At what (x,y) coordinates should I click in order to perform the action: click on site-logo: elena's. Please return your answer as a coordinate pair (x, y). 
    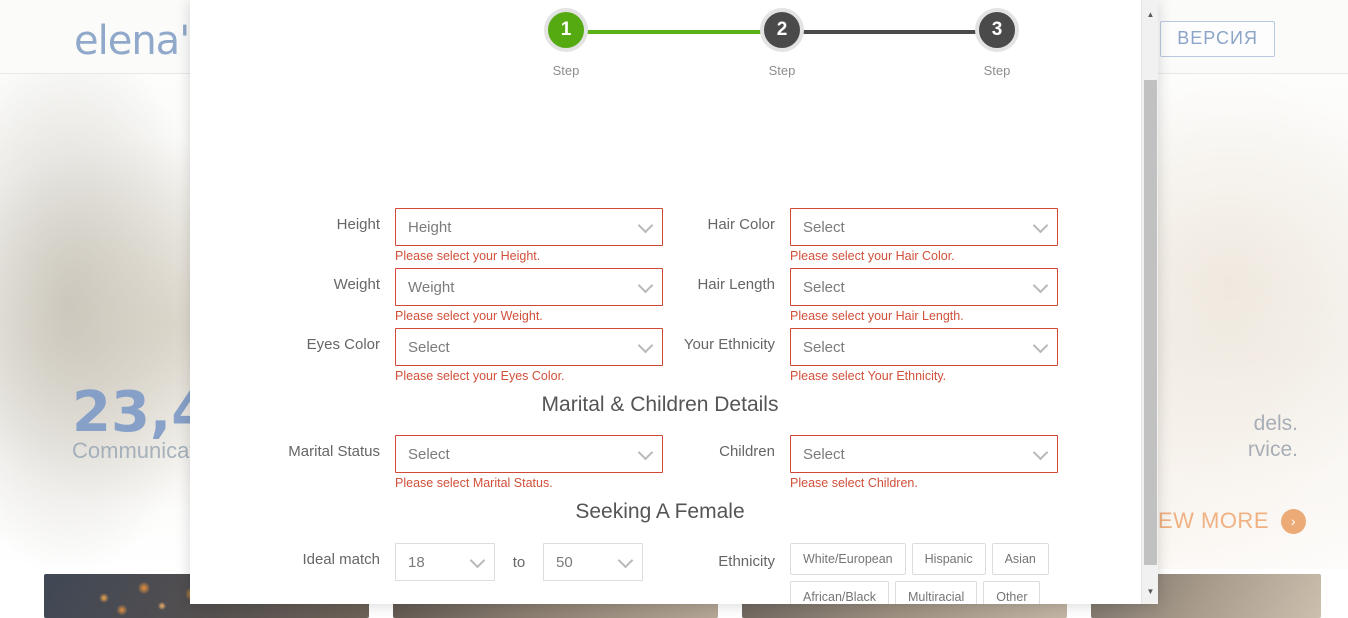
    Looking at the image, I should click on (142, 41).